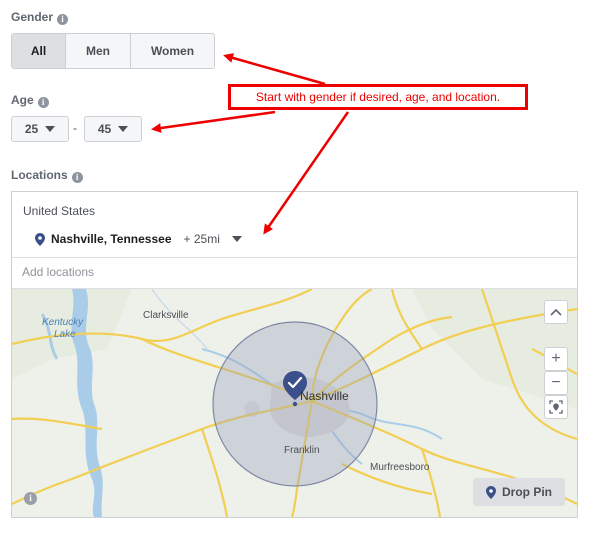 The image size is (590, 535). Describe the element at coordinates (527, 492) in the screenshot. I see `drop-pin-label: Drop Pin` at that location.